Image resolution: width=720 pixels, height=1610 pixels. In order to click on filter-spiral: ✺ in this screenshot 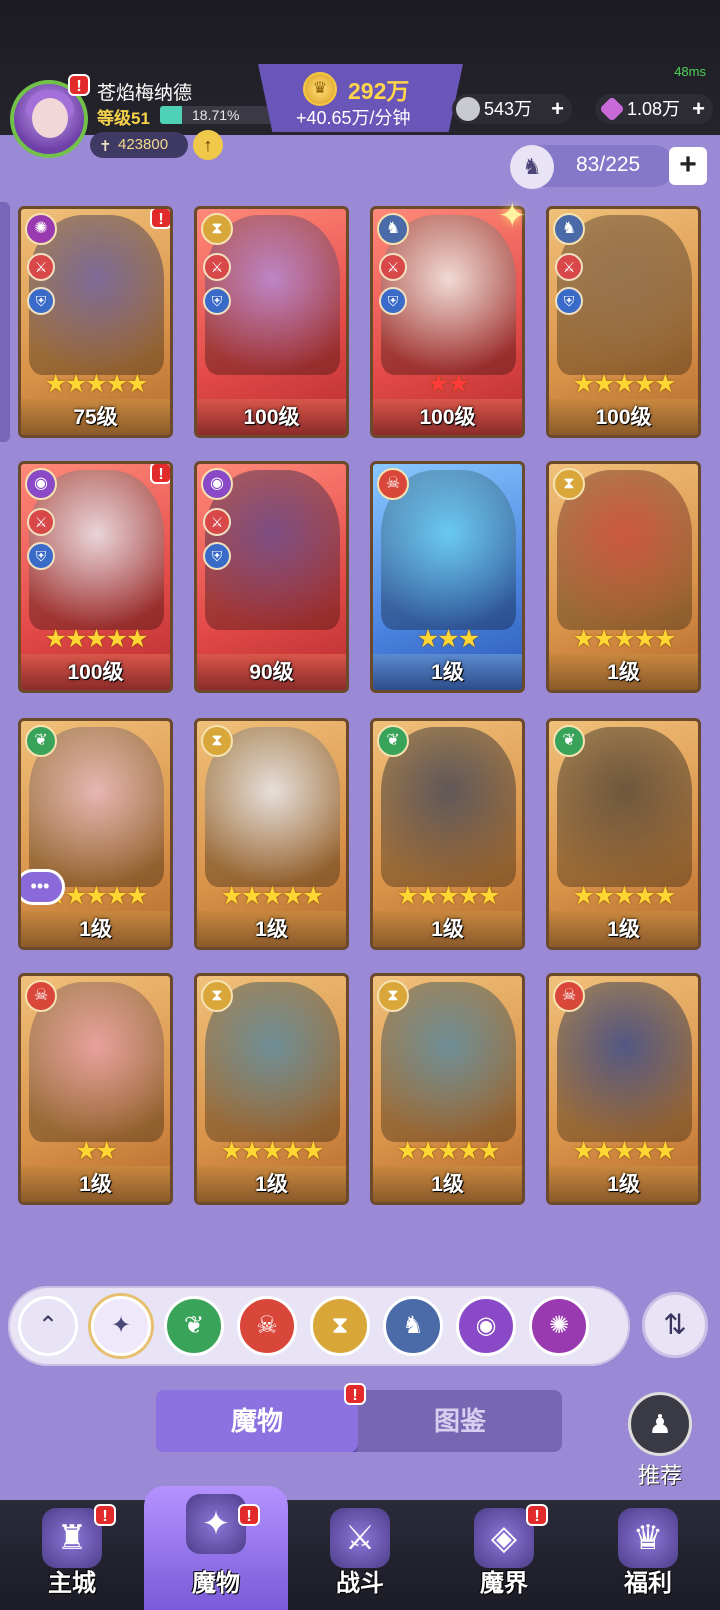, I will do `click(559, 1326)`.